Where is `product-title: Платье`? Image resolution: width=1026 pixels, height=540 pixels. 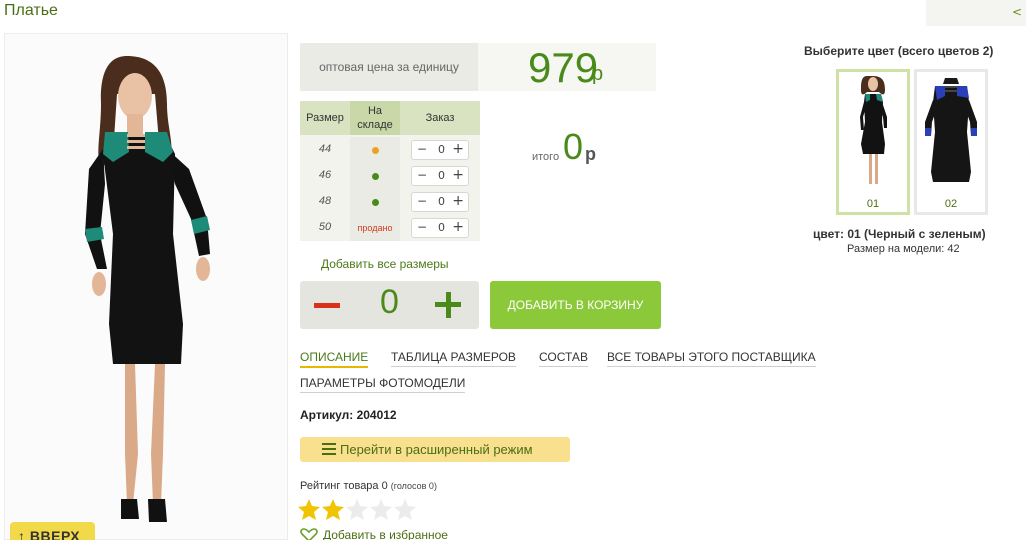
product-title: Платье is located at coordinates (31, 10).